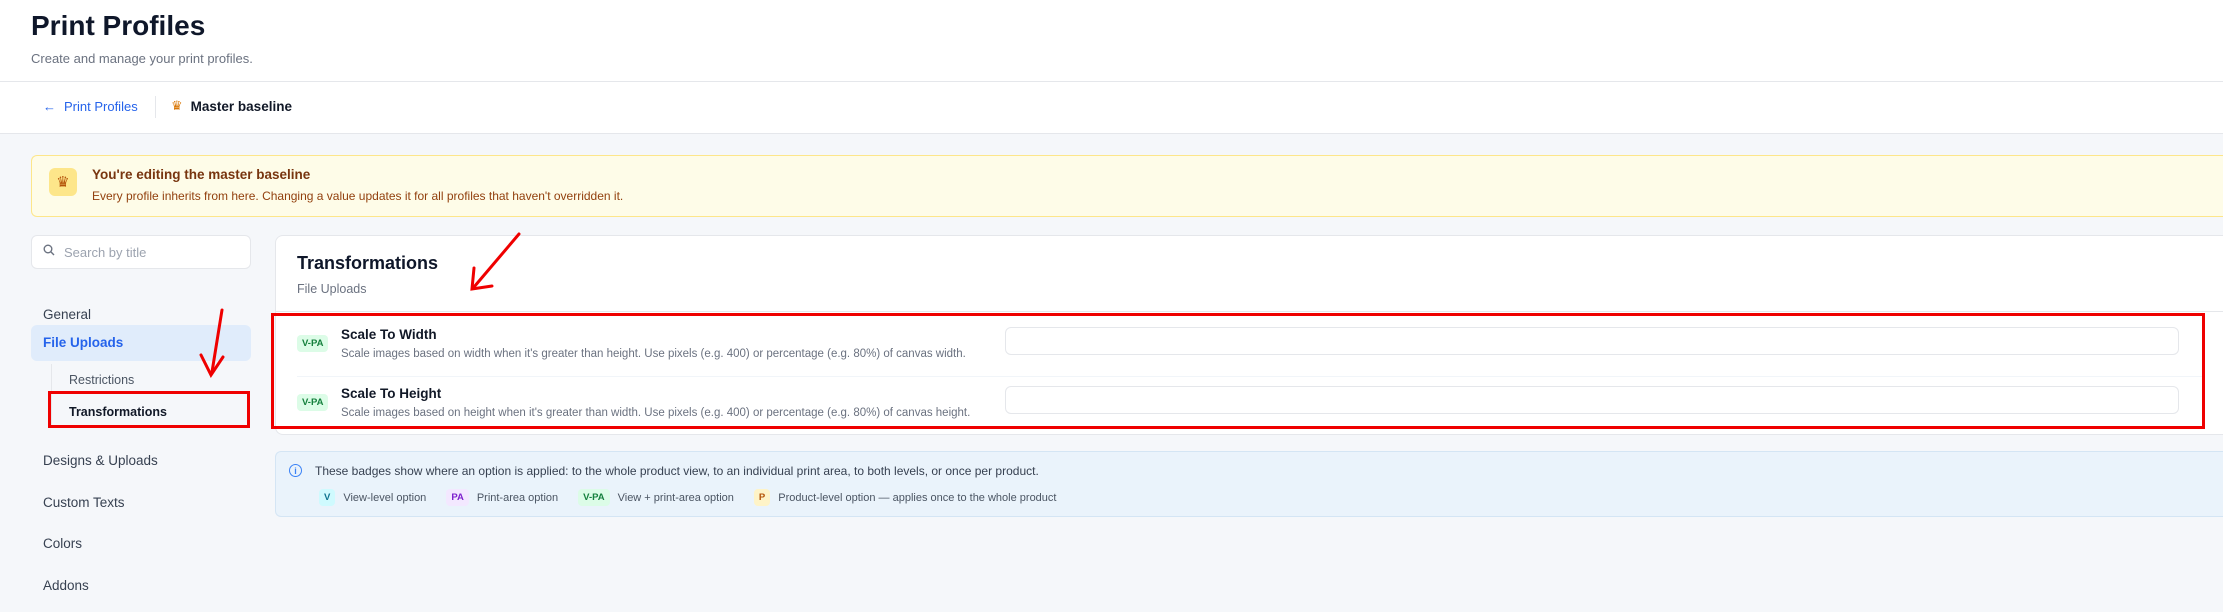 This screenshot has height=612, width=2223. I want to click on search-box, so click(141, 252).